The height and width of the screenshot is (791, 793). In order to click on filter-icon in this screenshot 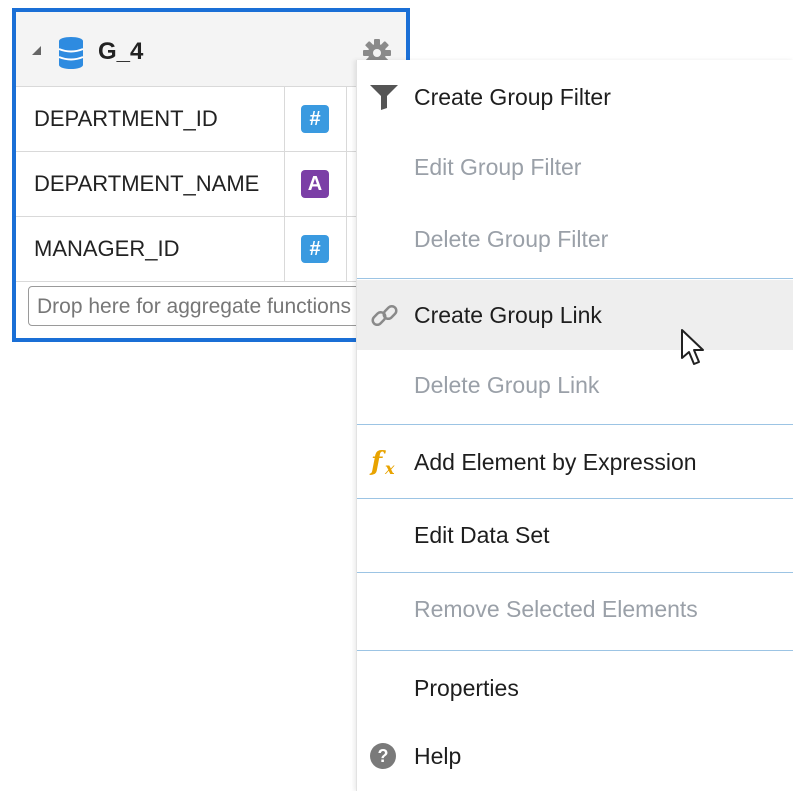, I will do `click(384, 97)`.